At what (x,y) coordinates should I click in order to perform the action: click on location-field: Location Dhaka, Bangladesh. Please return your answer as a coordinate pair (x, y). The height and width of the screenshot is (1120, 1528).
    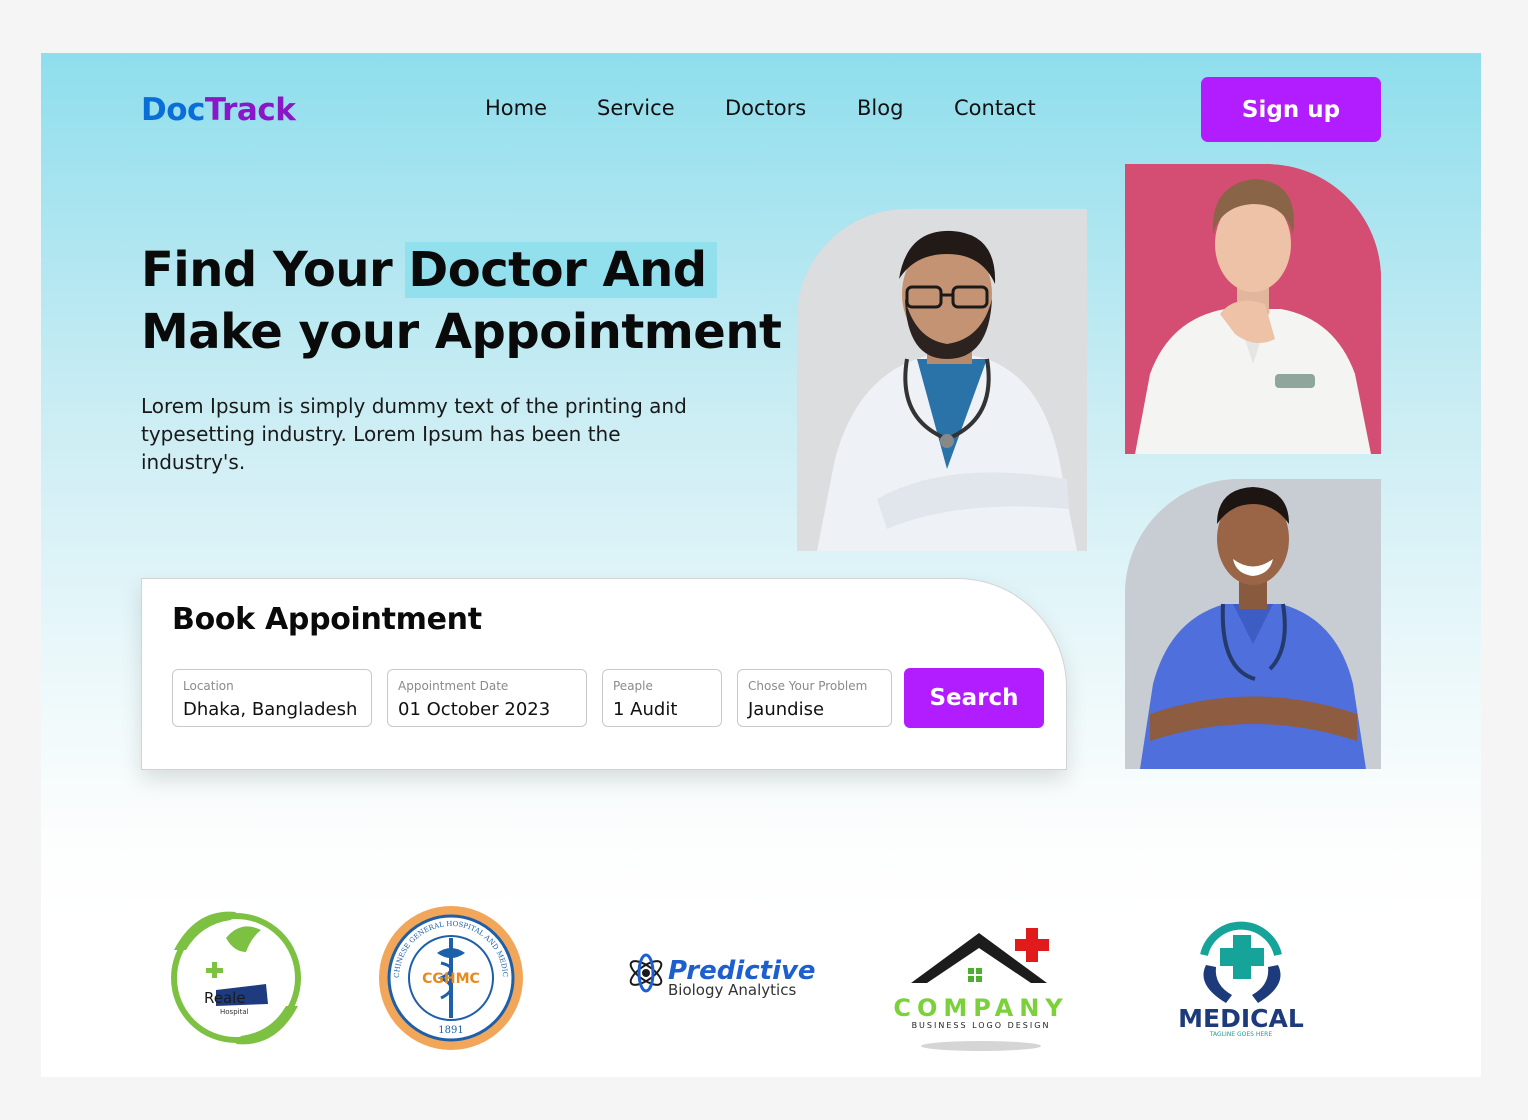
    Looking at the image, I should click on (272, 698).